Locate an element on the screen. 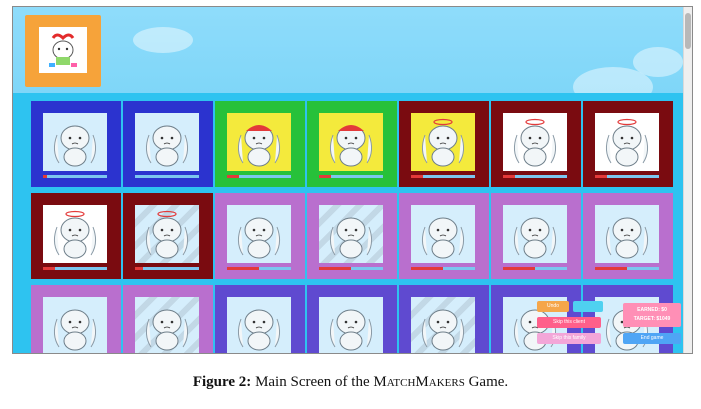 Image resolution: width=701 pixels, height=409 pixels. client-avatar is located at coordinates (63, 50).